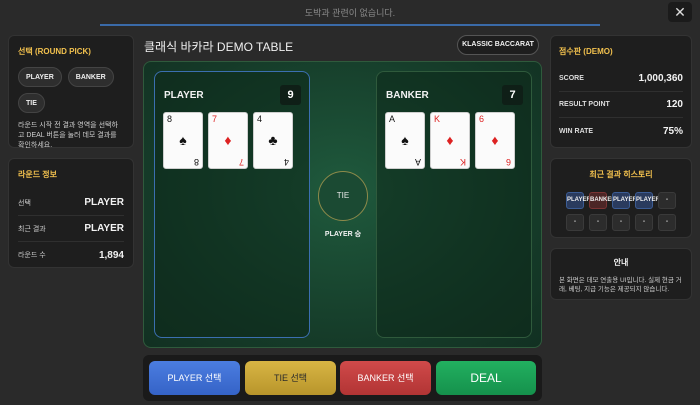 The image size is (700, 405). I want to click on action-bar: PLAYER 선택 TIE 선택 BANKER 선택 DEAL, so click(342, 378).